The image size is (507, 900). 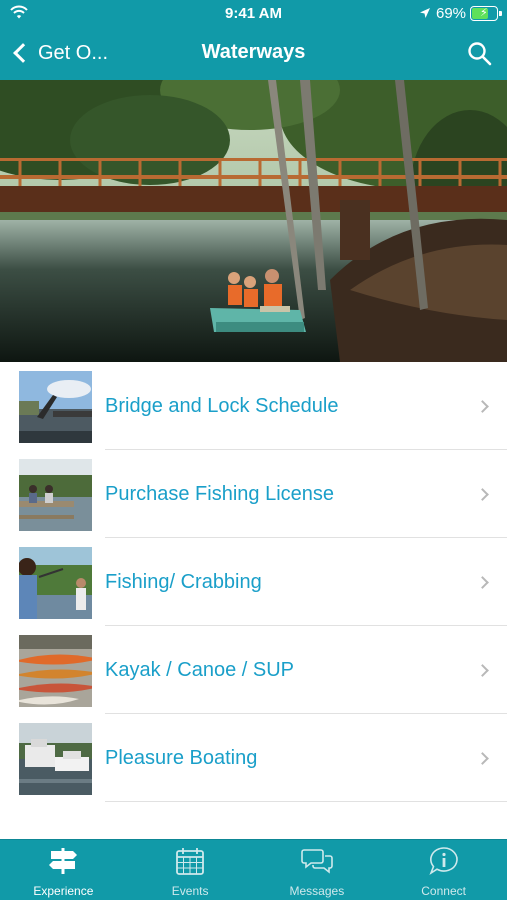 I want to click on tab-label: Events, so click(x=190, y=891).